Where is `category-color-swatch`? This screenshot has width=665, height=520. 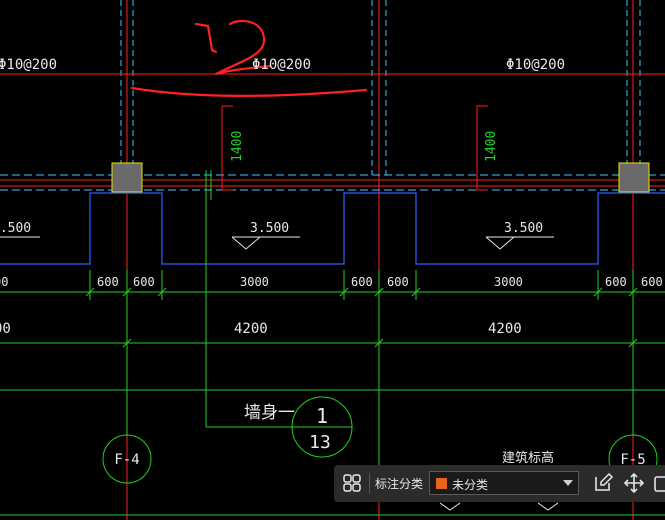 category-color-swatch is located at coordinates (441, 483).